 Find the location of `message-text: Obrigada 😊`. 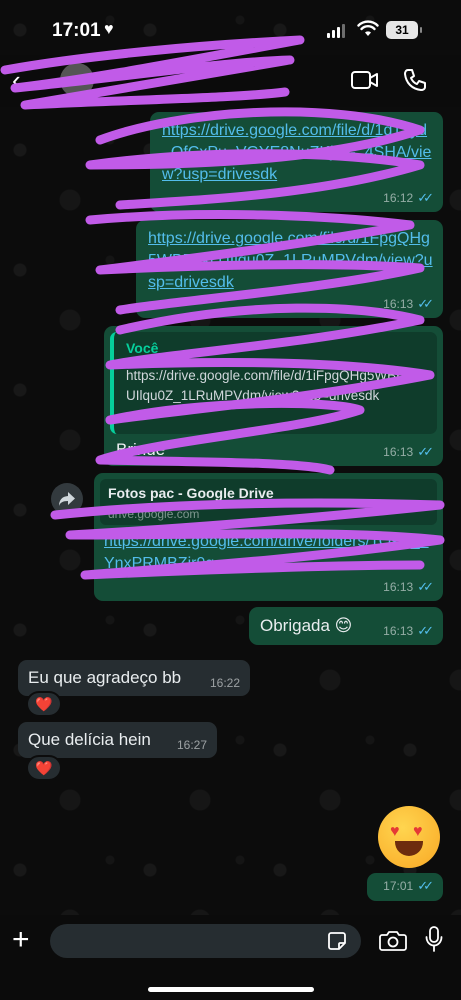

message-text: Obrigada 😊 is located at coordinates (306, 625).